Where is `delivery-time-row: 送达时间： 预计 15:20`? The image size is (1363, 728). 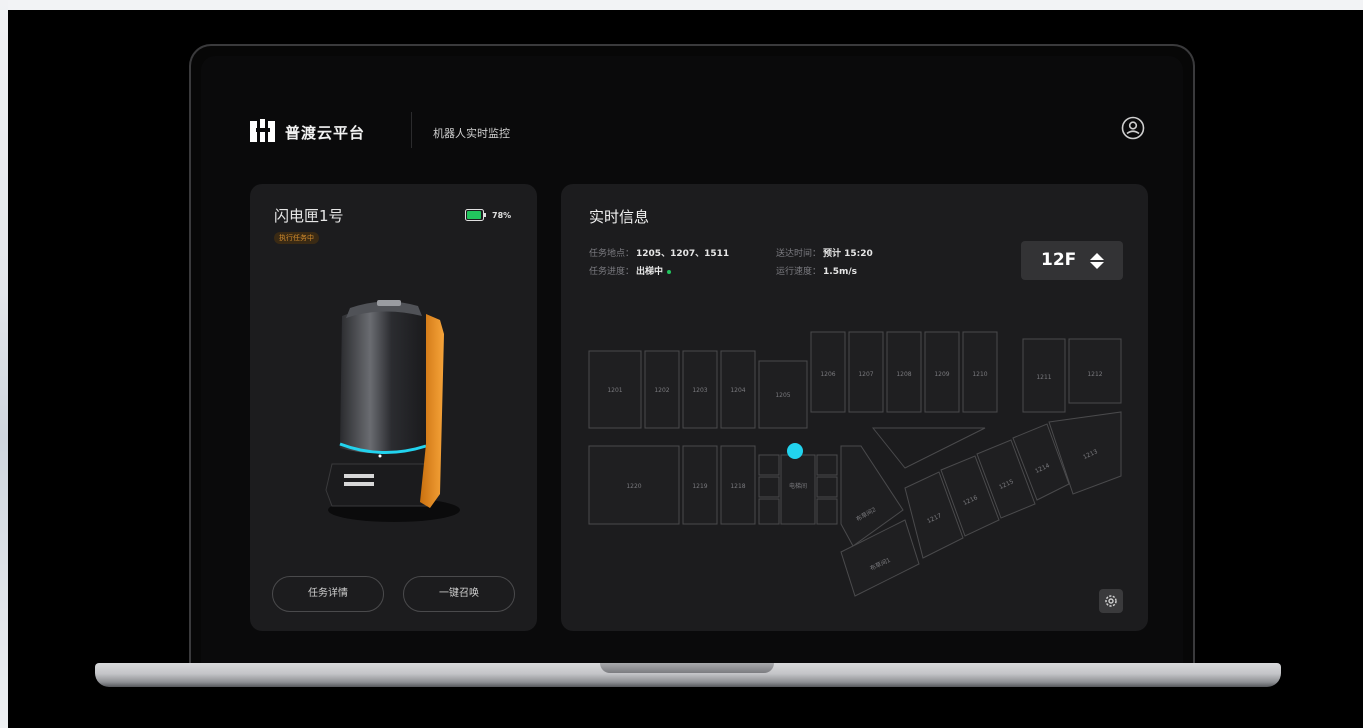
delivery-time-row: 送达时间： 预计 15:20 is located at coordinates (824, 252).